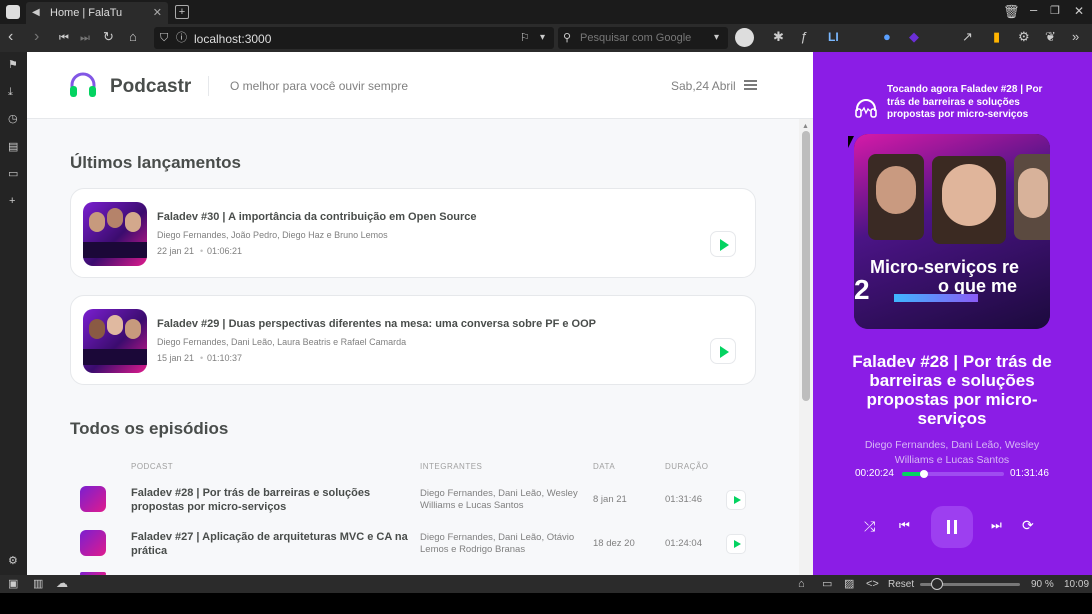 The image size is (1092, 614). What do you see at coordinates (1024, 37) in the screenshot?
I see `settings-gear-icon: ⚙` at bounding box center [1024, 37].